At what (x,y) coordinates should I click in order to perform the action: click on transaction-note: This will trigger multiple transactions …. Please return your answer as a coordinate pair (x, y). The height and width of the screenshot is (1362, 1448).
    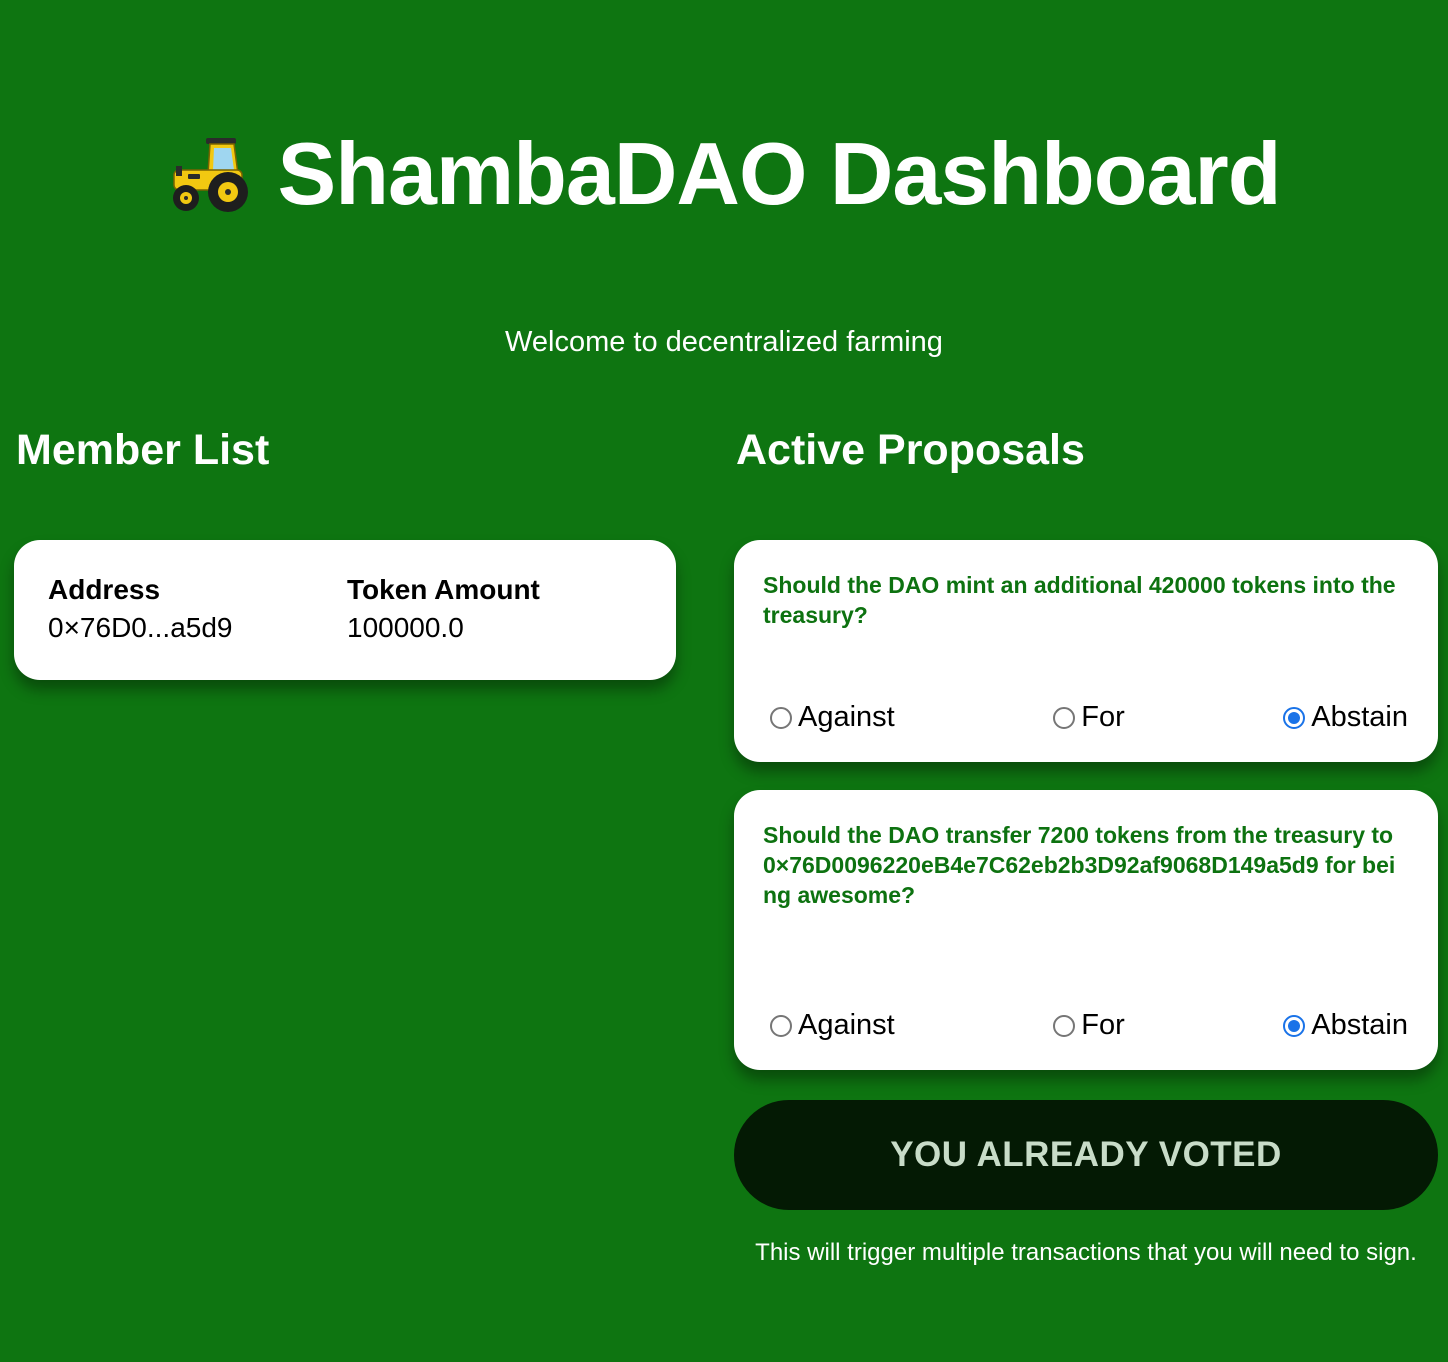
    Looking at the image, I should click on (1086, 1252).